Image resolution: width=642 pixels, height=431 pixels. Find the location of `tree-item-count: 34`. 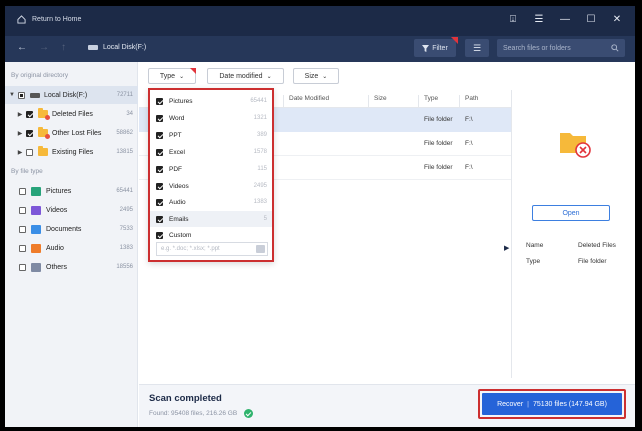

tree-item-count: 34 is located at coordinates (129, 114).